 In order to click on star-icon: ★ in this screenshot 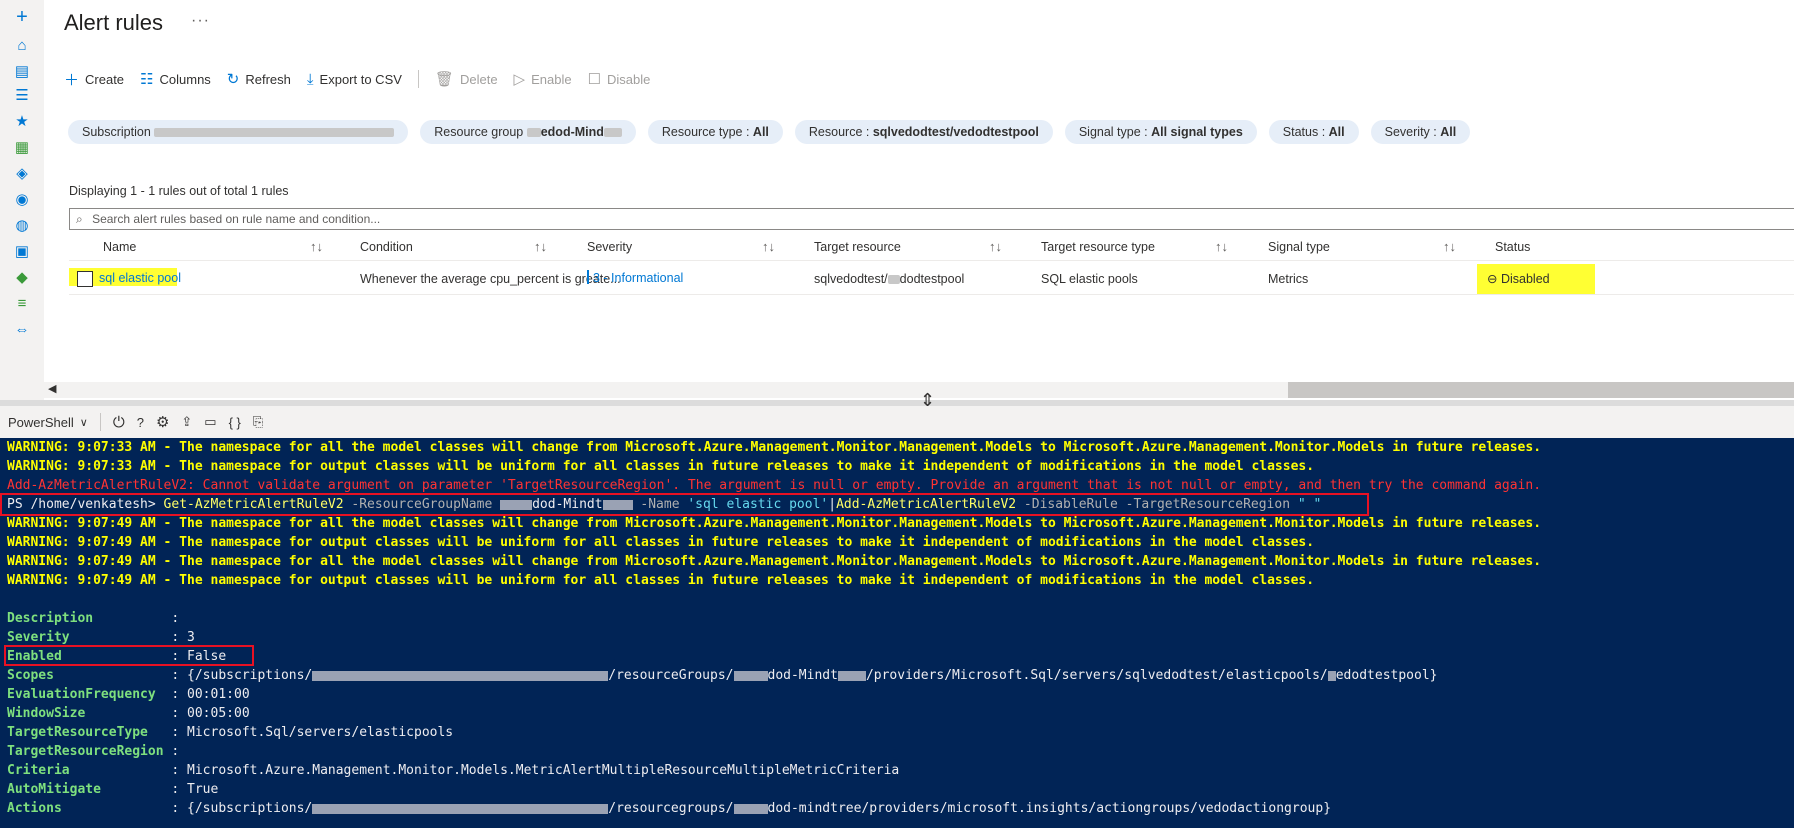, I will do `click(22, 121)`.